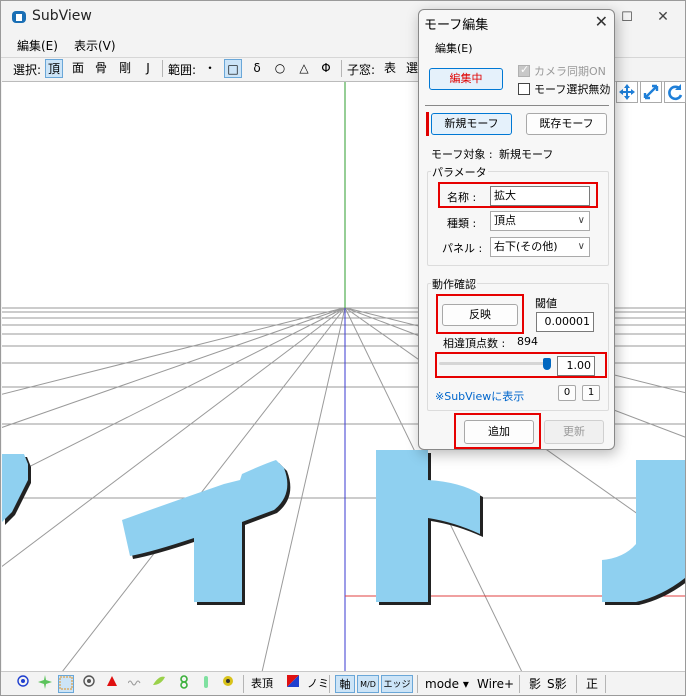  I want to click on type-select: 頂点 ∨, so click(540, 221).